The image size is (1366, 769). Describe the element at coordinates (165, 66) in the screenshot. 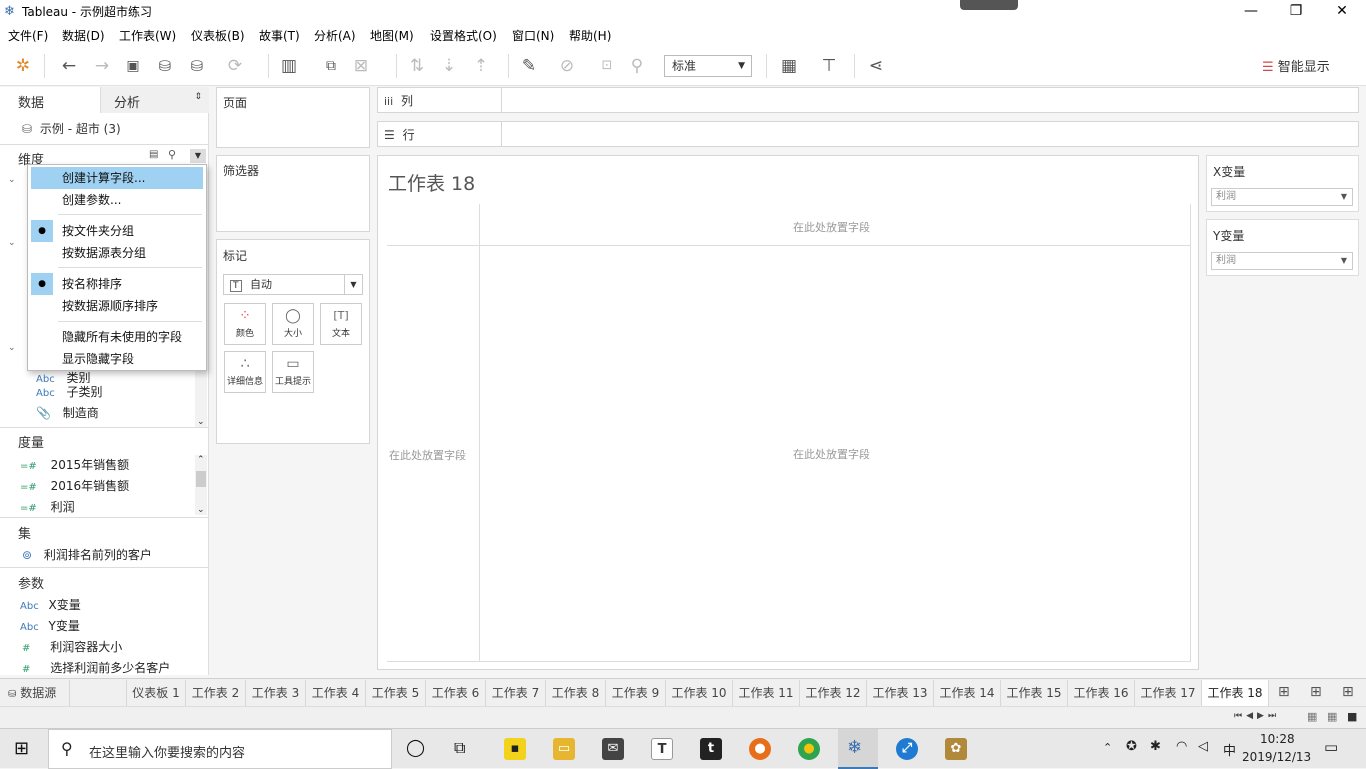

I see `new-datasource-icon: ⛁` at that location.